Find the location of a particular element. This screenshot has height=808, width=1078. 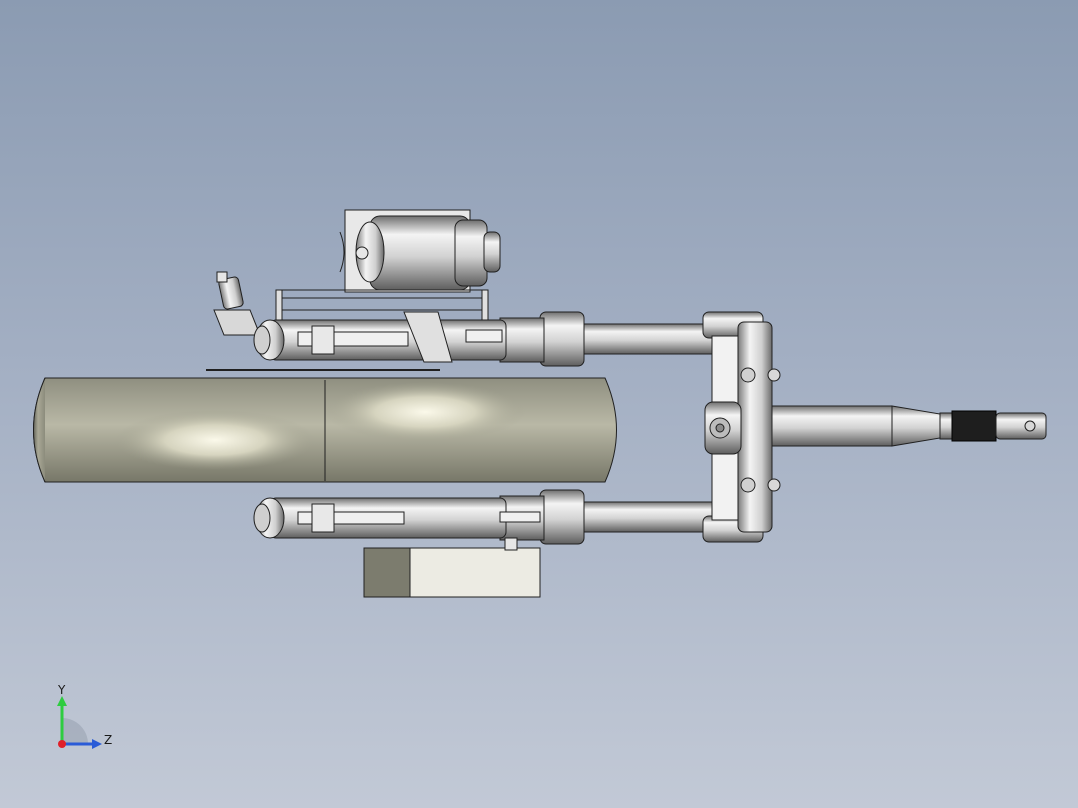

battery-block is located at coordinates (452, 567).